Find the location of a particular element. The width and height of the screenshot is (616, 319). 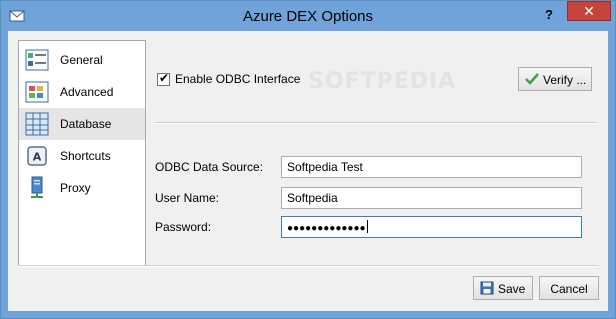

close-button: ✕ is located at coordinates (589, 11).